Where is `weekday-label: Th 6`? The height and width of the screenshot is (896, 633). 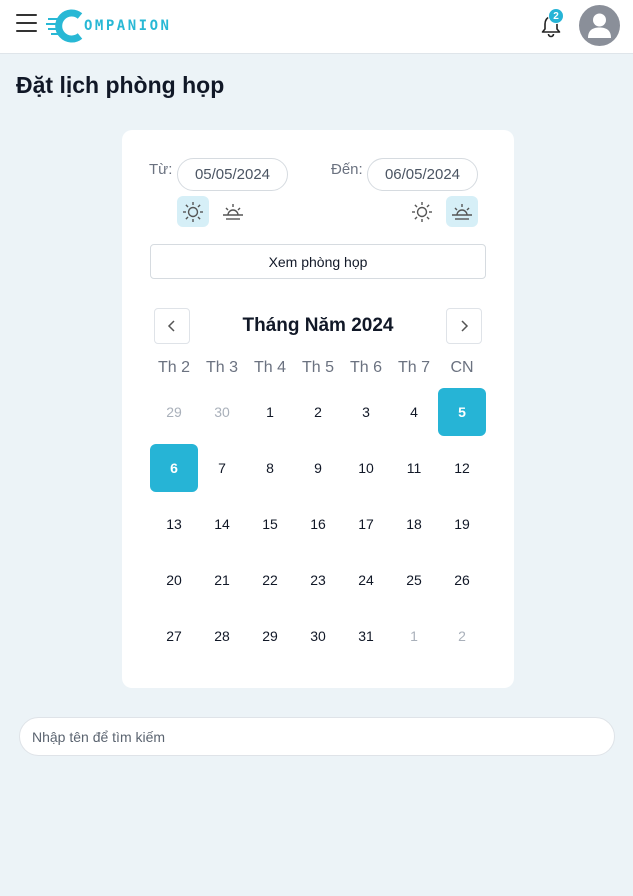
weekday-label: Th 6 is located at coordinates (365, 367).